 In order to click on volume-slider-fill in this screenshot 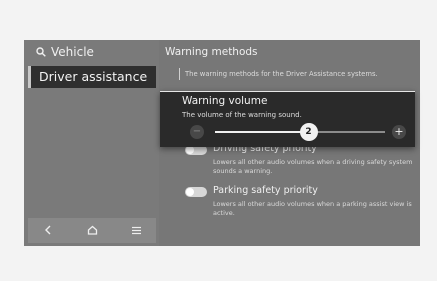, I will do `click(262, 132)`.